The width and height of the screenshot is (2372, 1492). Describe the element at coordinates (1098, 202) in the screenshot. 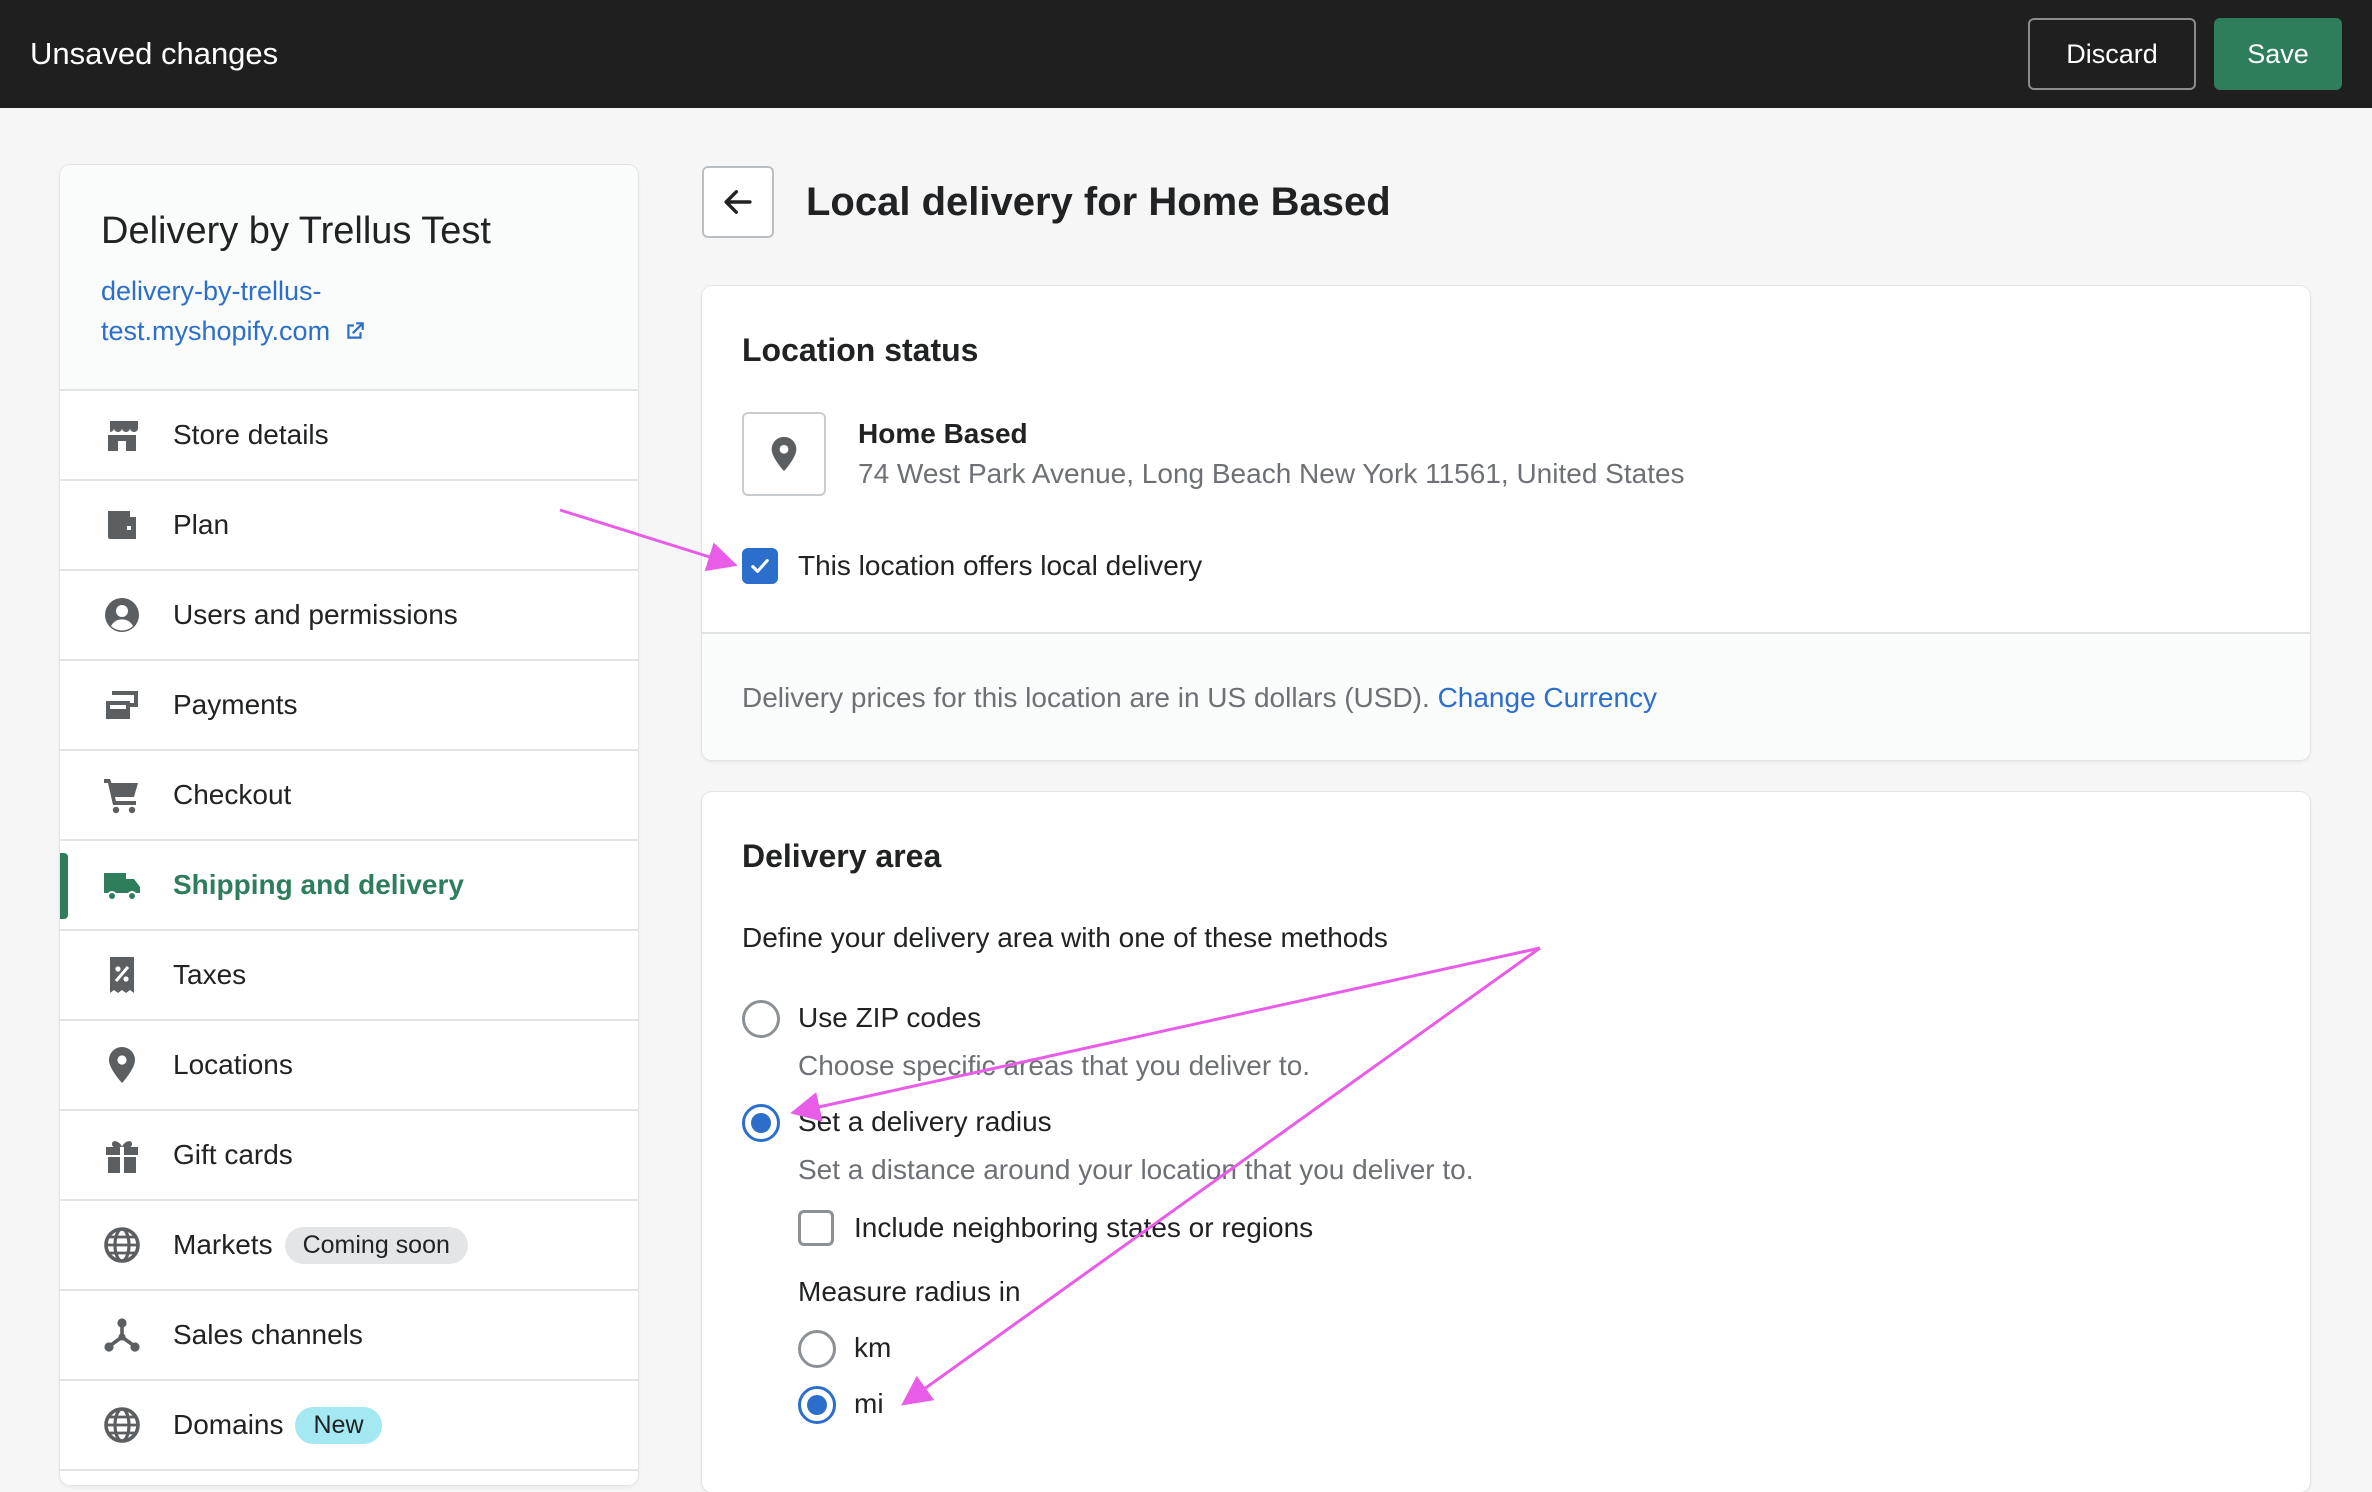

I see `page-title: Local delivery for Home Based` at that location.